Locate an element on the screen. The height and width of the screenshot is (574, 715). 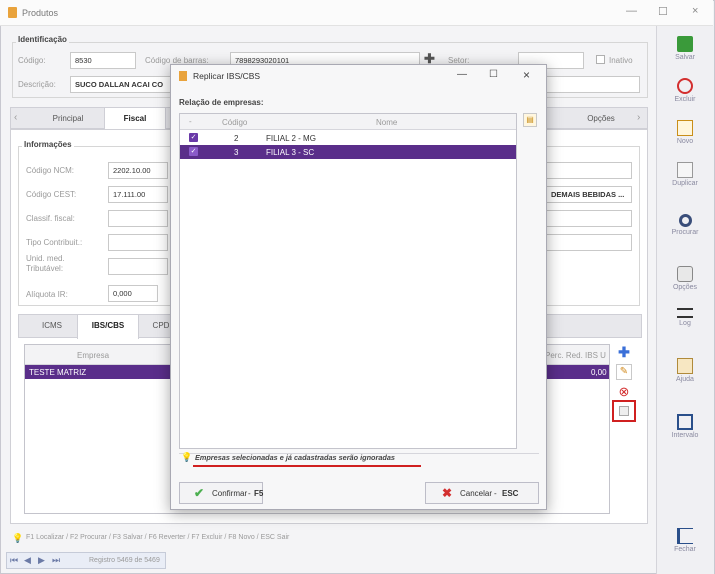
duplicate-button: Duplicar is located at coordinates (685, 174).